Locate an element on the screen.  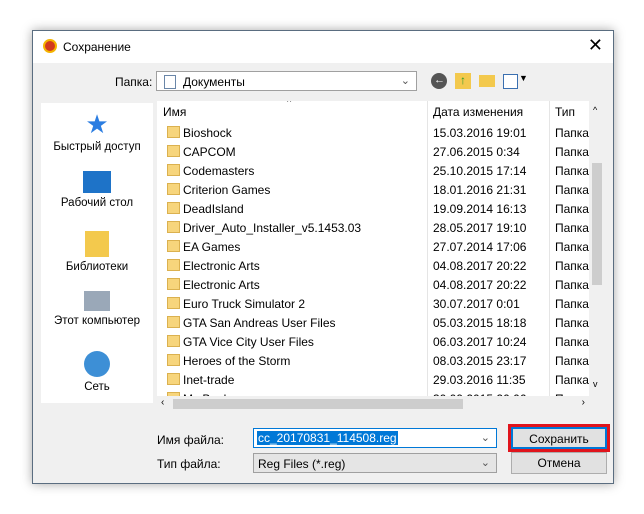
column-type: Тип is located at coordinates (565, 112).